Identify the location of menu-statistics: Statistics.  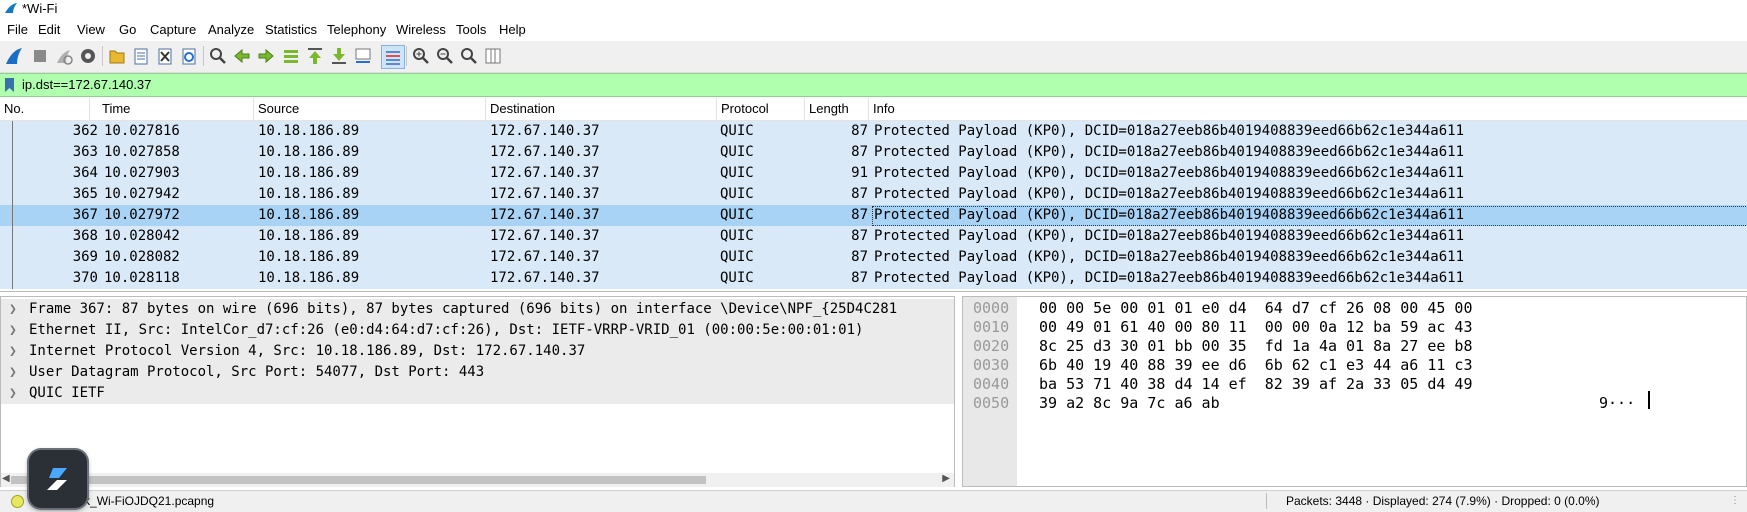
(291, 29).